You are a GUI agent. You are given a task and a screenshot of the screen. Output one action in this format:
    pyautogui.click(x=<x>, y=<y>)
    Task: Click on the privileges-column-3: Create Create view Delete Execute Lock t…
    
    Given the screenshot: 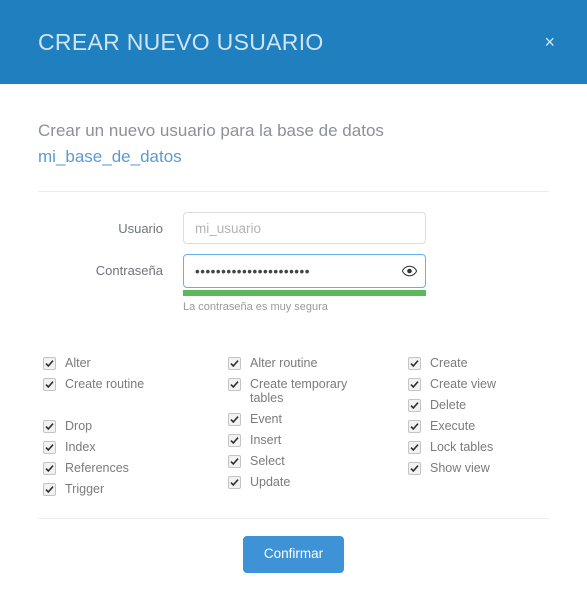 What is the action you would take?
    pyautogui.click(x=493, y=429)
    